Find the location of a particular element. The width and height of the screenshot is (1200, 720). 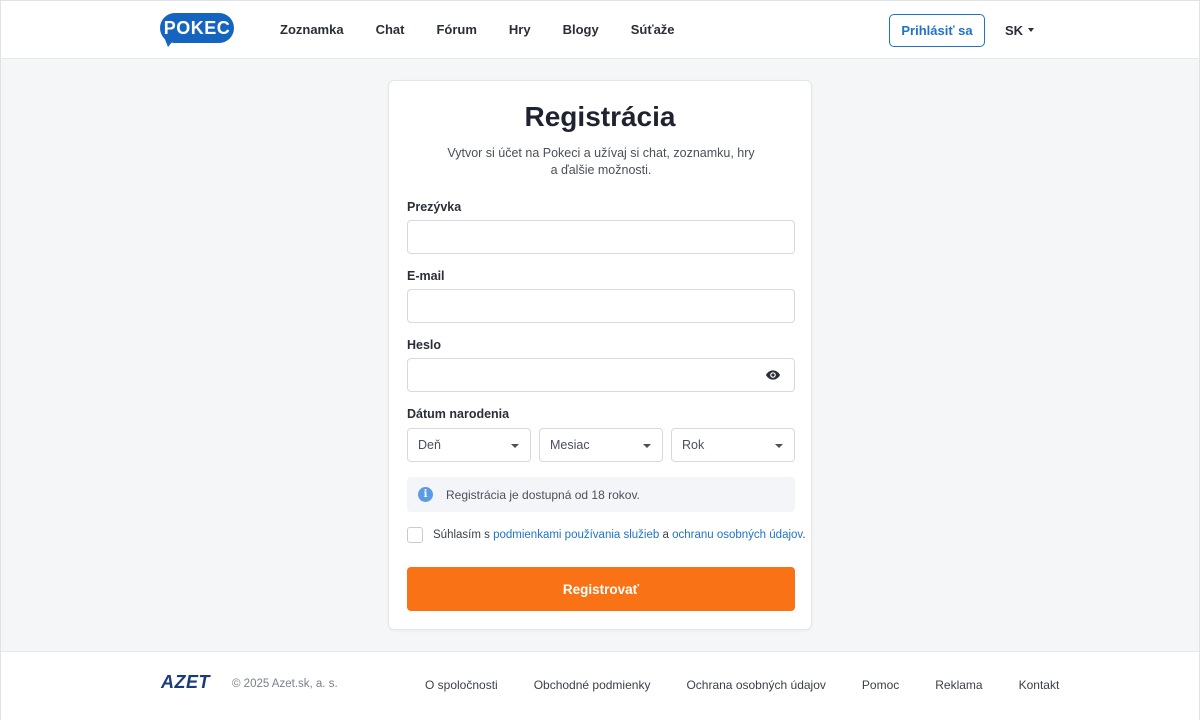

age-info-box: i Registrácia je dostupná od 18 rokov. is located at coordinates (601, 494).